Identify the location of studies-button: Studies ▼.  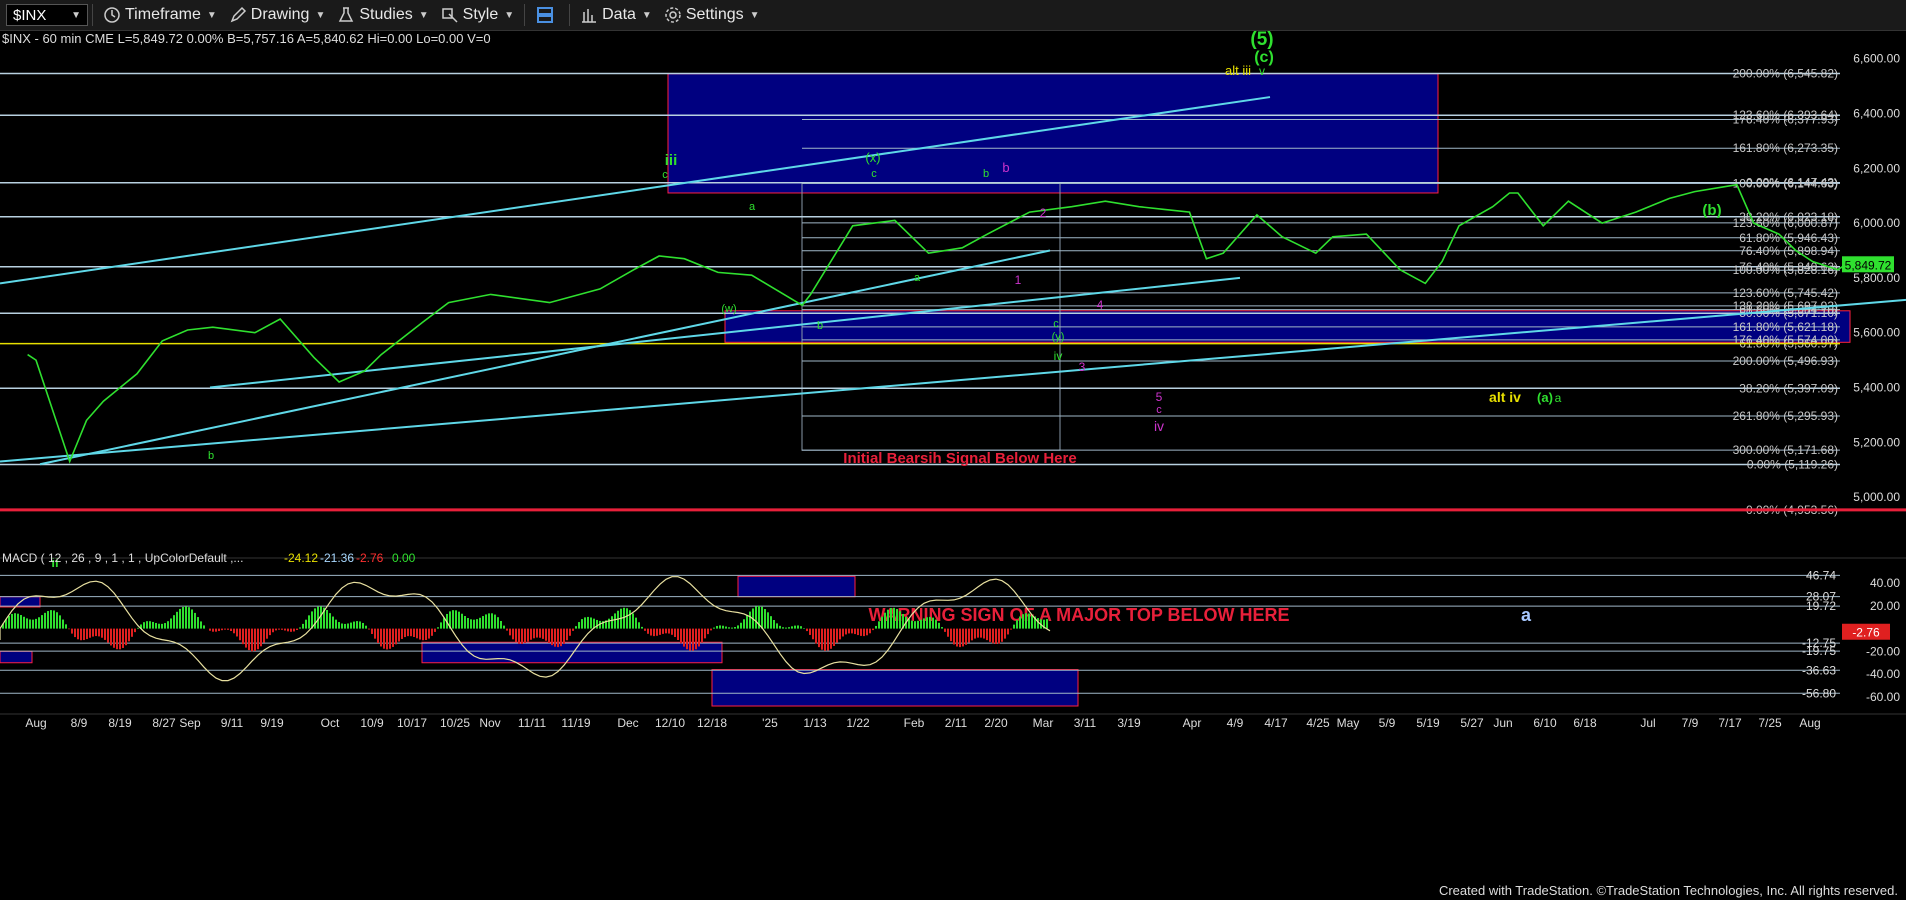
(382, 15).